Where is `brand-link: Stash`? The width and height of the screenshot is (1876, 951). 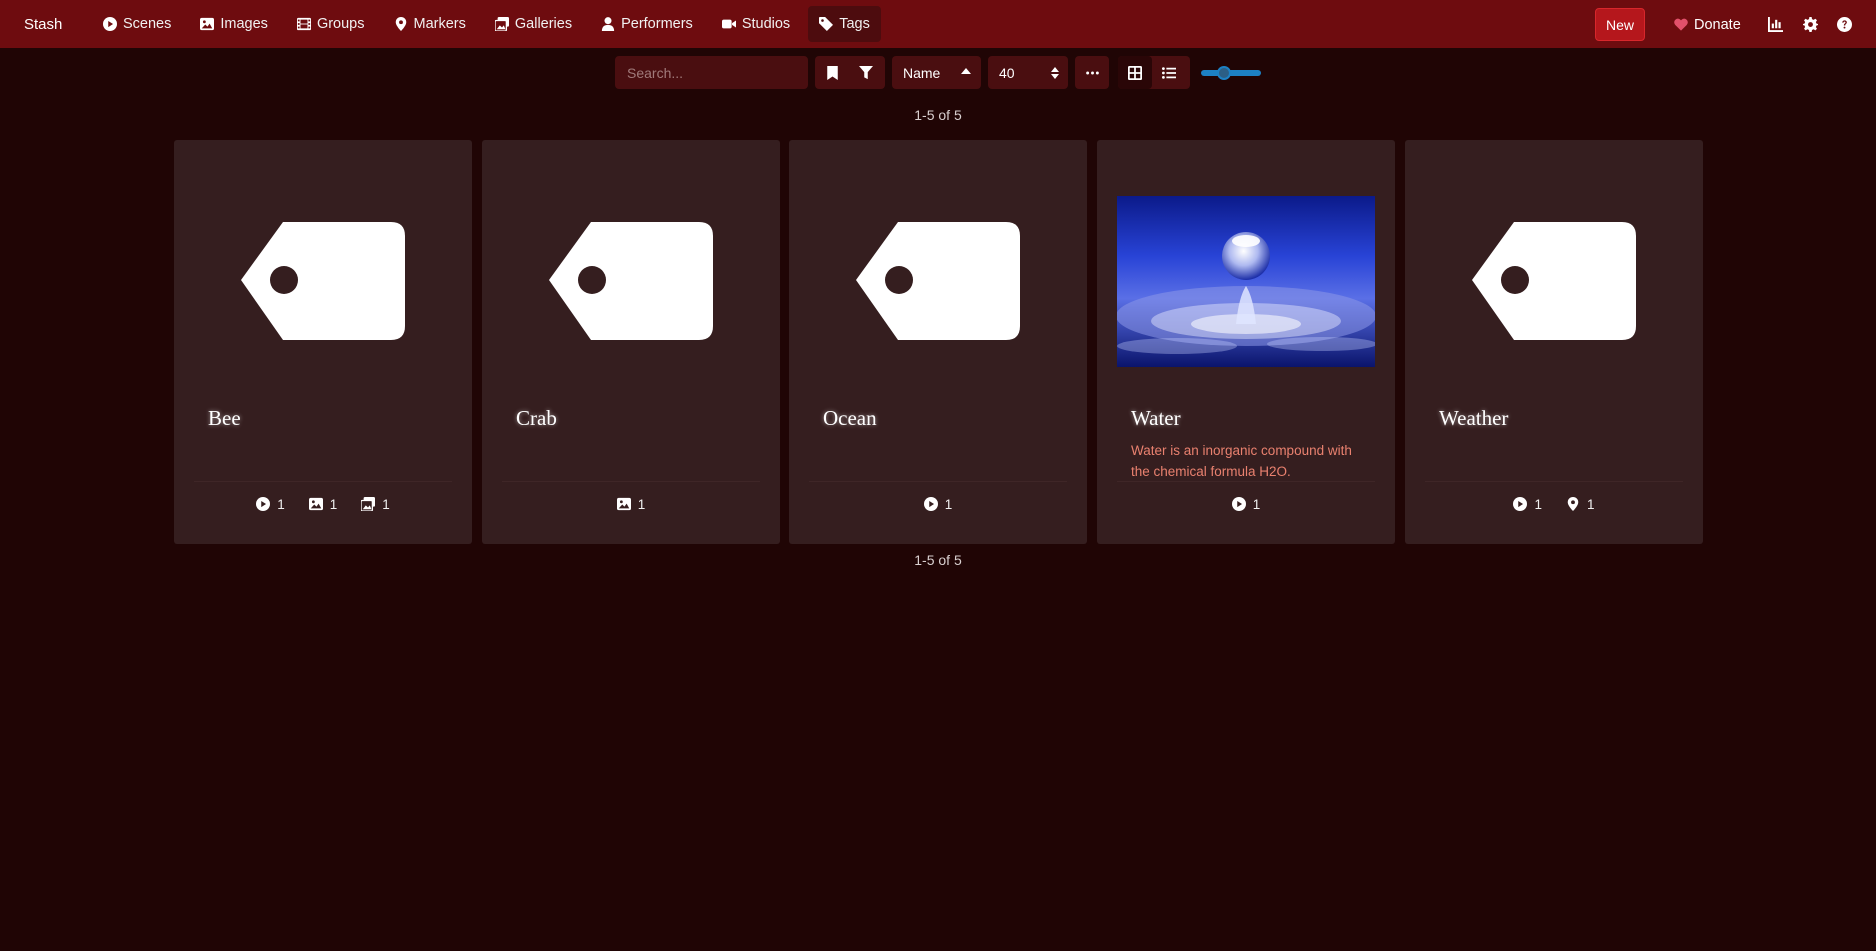
brand-link: Stash is located at coordinates (43, 24).